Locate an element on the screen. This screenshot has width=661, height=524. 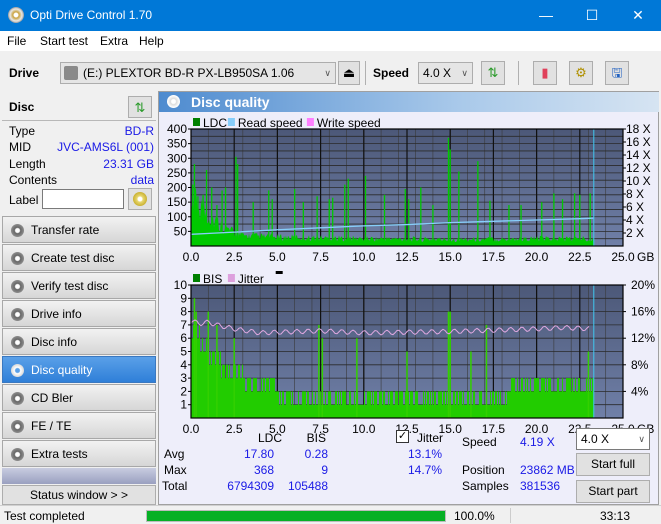
disc-type-key: Type is located at coordinates (22, 131).